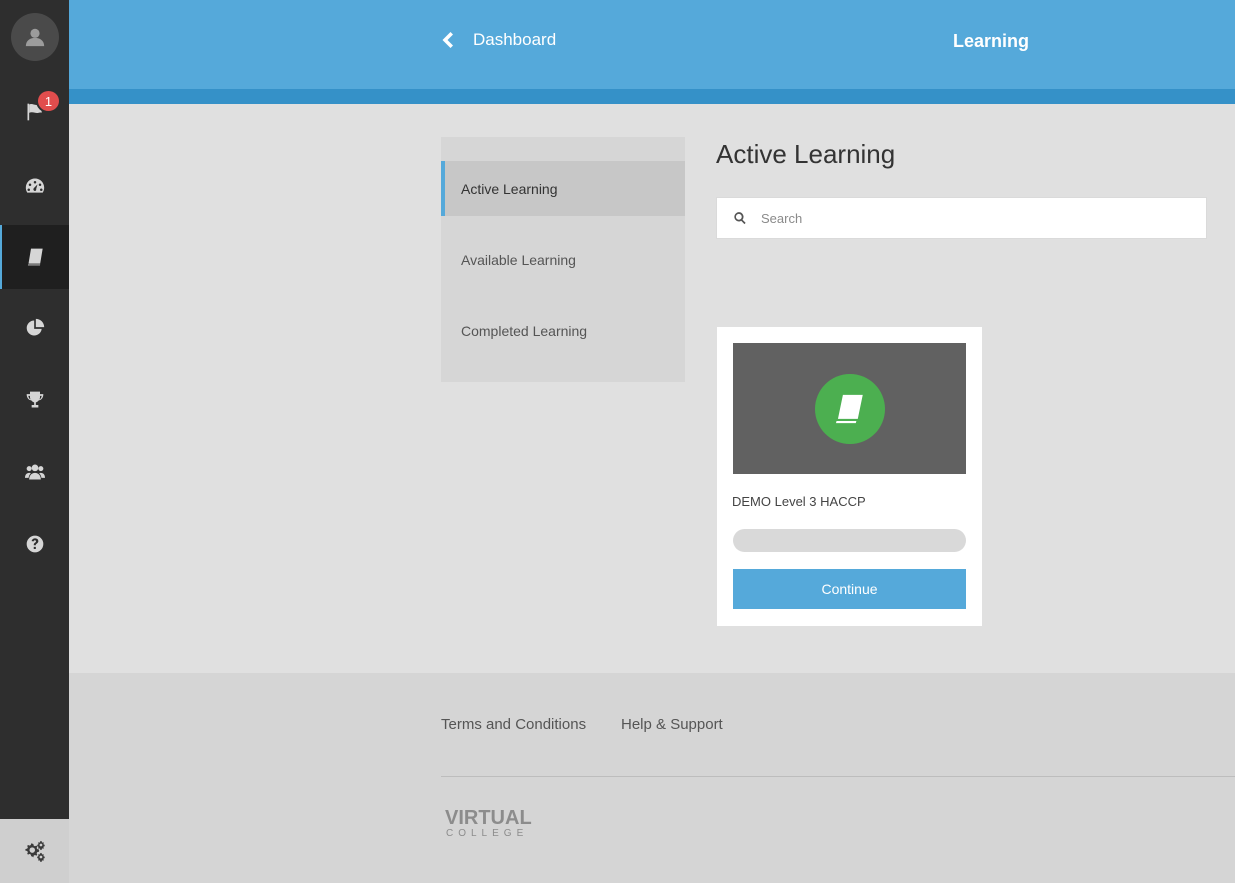 The image size is (1235, 883). I want to click on search-icon, so click(740, 218).